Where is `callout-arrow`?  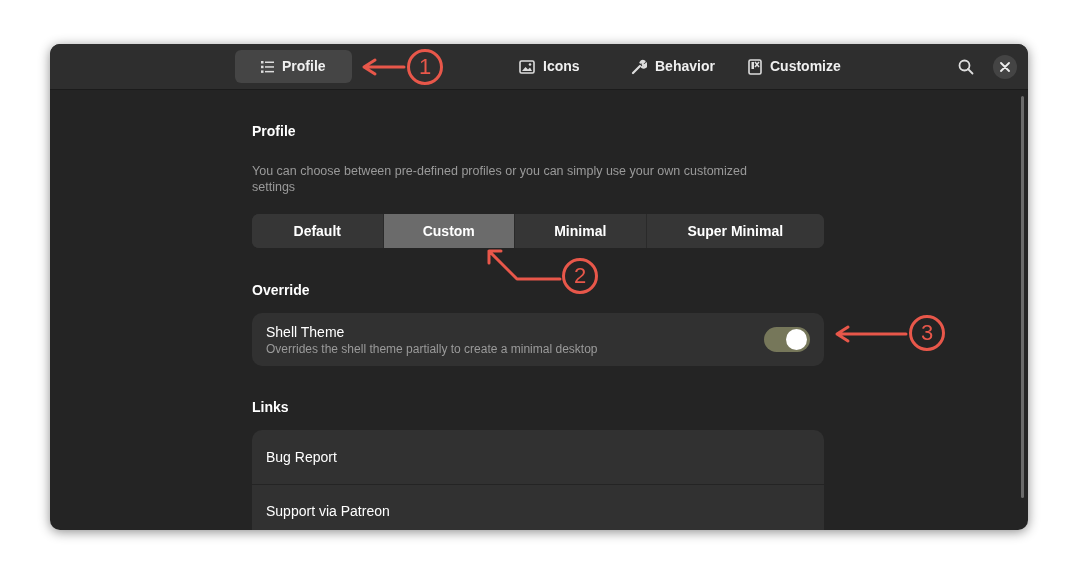 callout-arrow is located at coordinates (384, 67).